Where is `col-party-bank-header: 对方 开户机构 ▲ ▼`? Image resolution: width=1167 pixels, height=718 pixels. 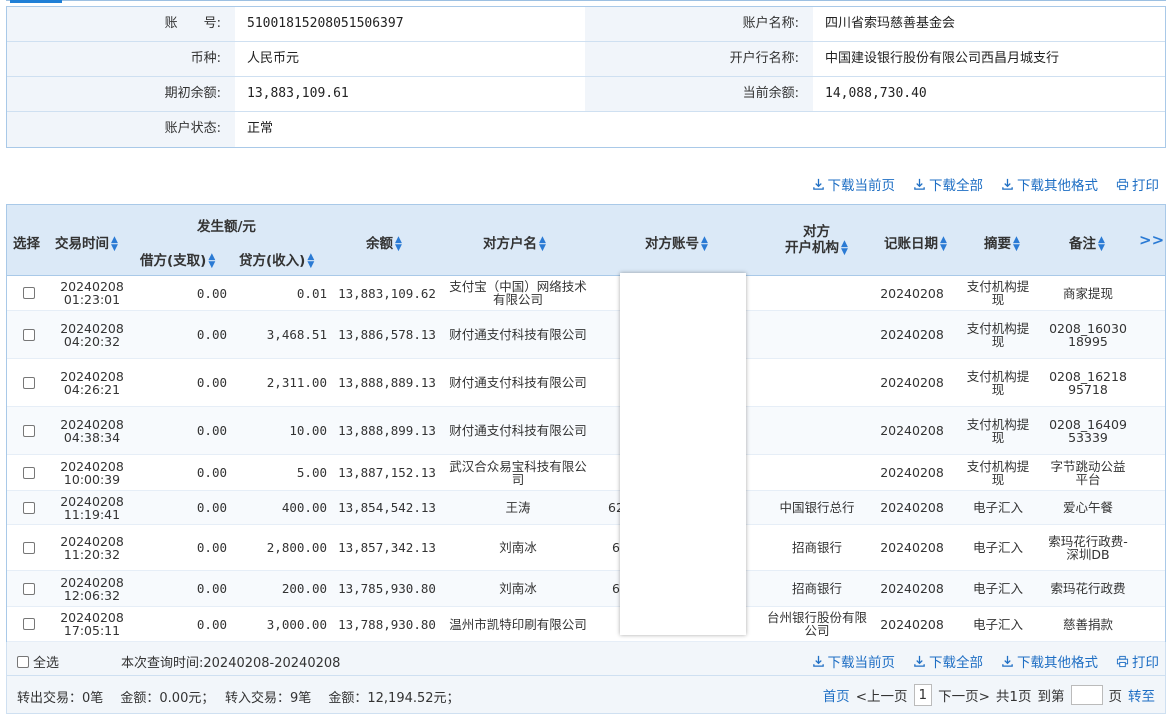
col-party-bank-header: 对方 开户机构 ▲ ▼ is located at coordinates (816, 240).